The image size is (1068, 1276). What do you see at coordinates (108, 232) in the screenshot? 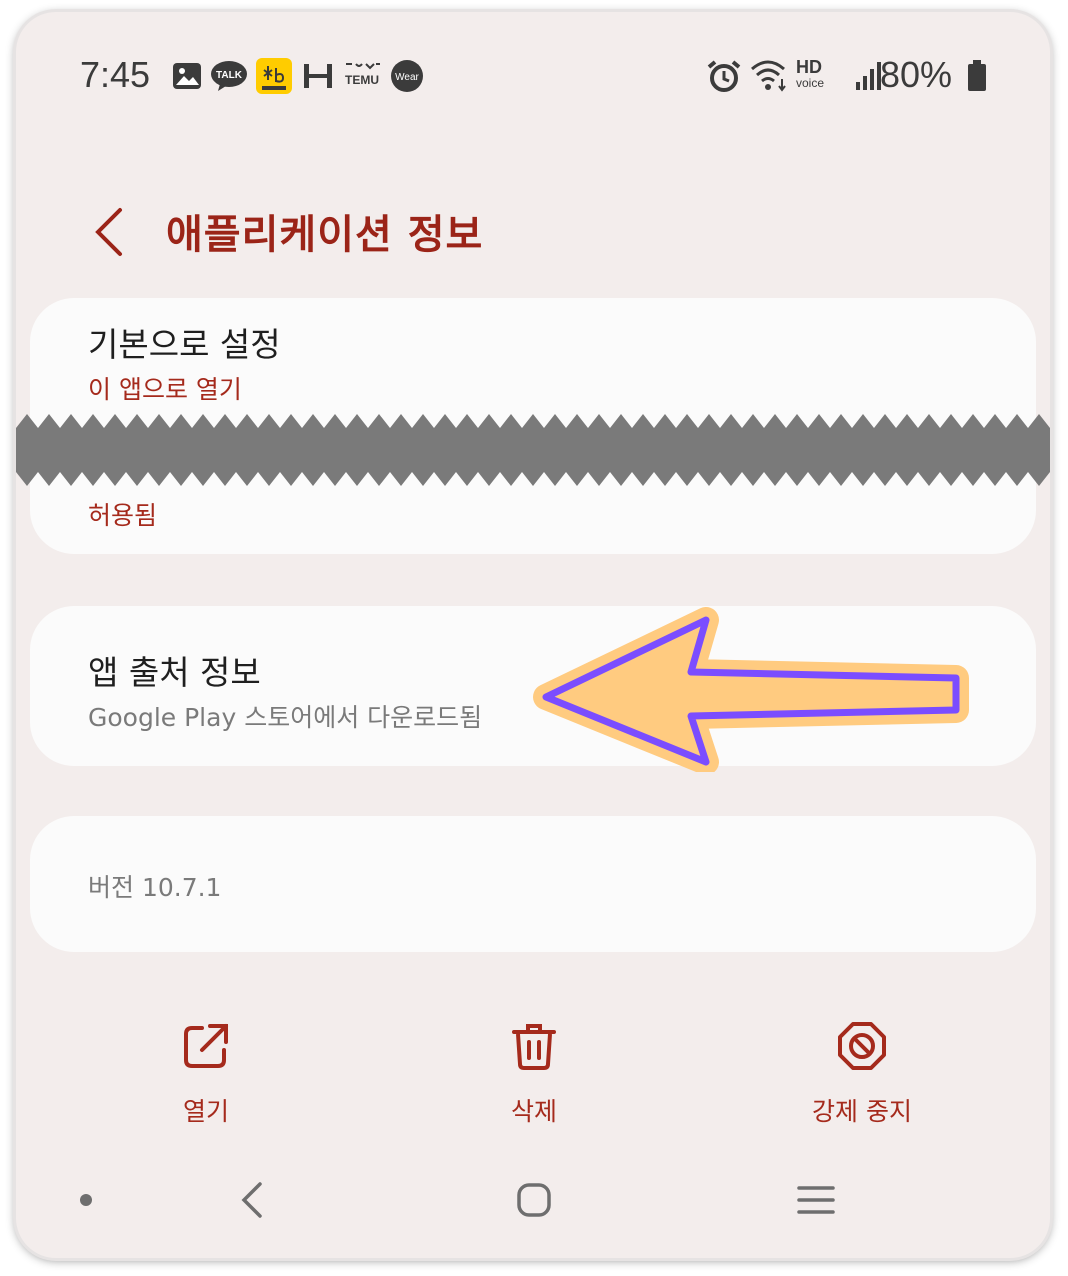
I see `chevron-left-icon` at bounding box center [108, 232].